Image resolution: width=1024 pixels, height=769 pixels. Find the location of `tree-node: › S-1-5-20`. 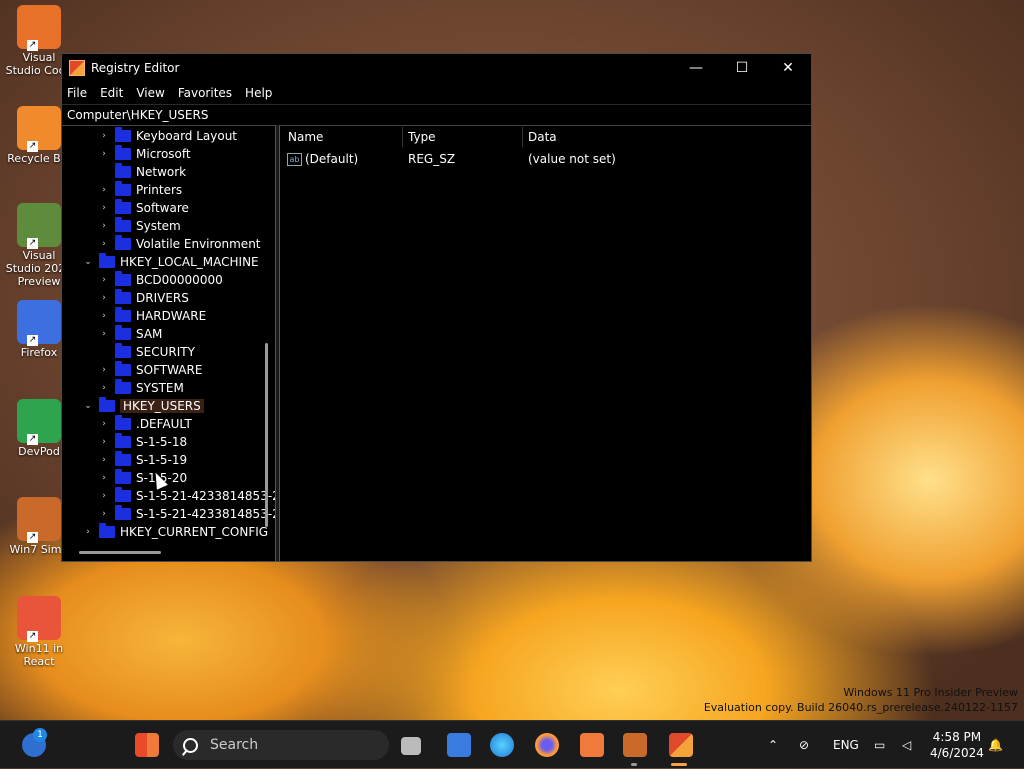

tree-node: › S-1-5-20 is located at coordinates (143, 478).